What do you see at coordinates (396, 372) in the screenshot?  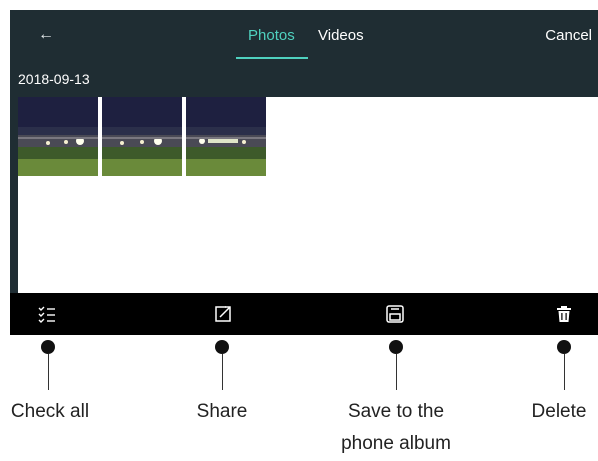 I see `callout-line-save` at bounding box center [396, 372].